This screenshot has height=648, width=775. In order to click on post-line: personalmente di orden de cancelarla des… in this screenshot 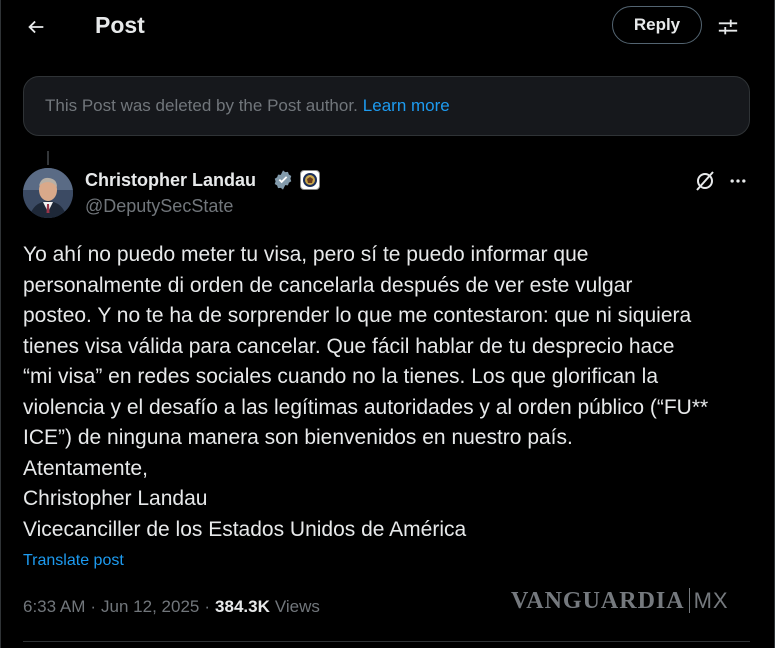, I will do `click(328, 285)`.